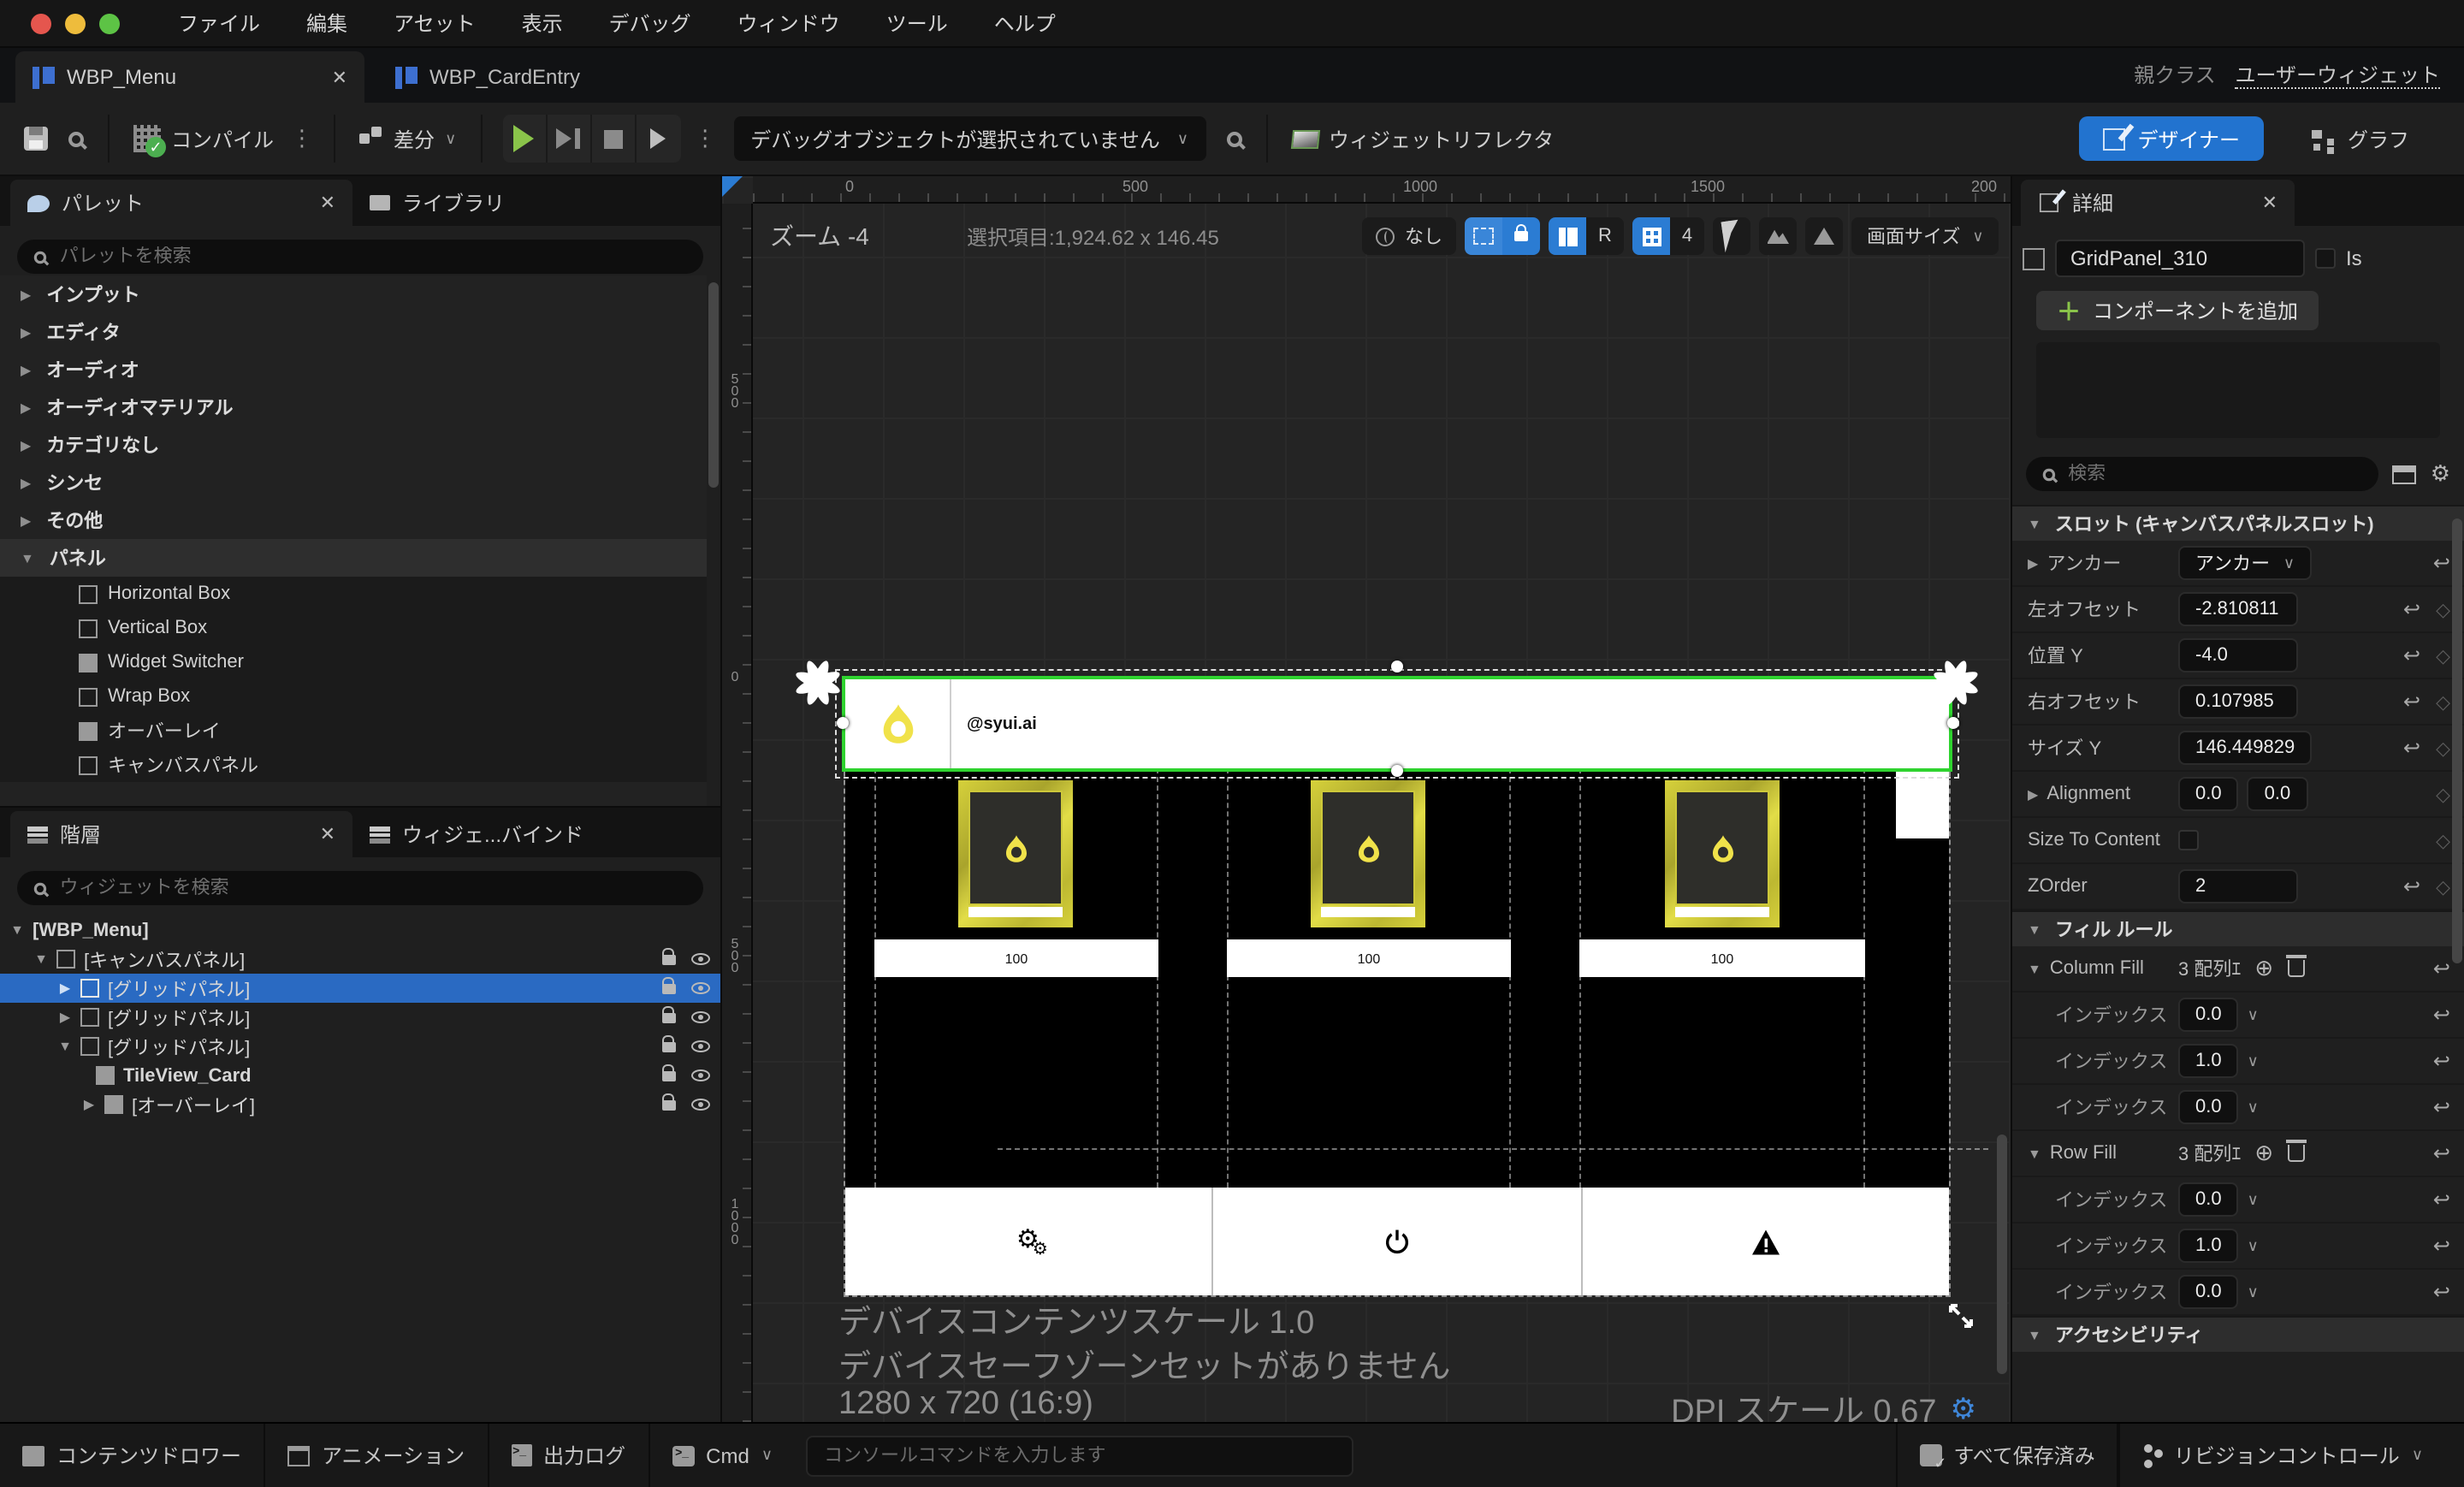  Describe the element at coordinates (89, 1104) in the screenshot. I see `expand-arrow-icon: ▶` at that location.